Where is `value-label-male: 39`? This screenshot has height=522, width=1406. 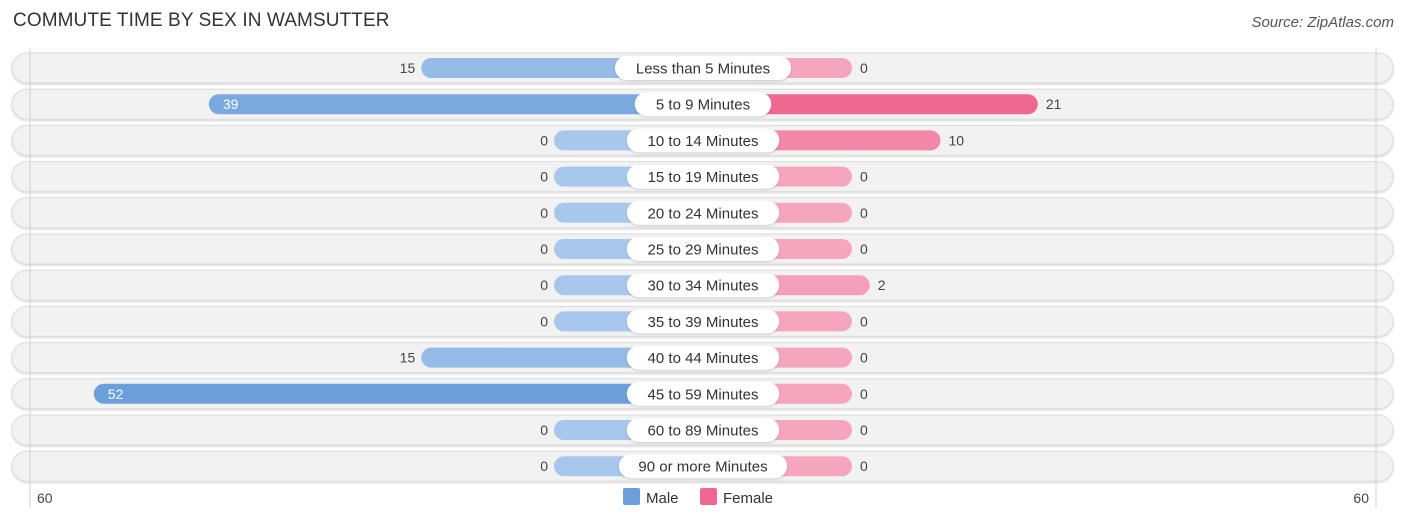 value-label-male: 39 is located at coordinates (231, 104).